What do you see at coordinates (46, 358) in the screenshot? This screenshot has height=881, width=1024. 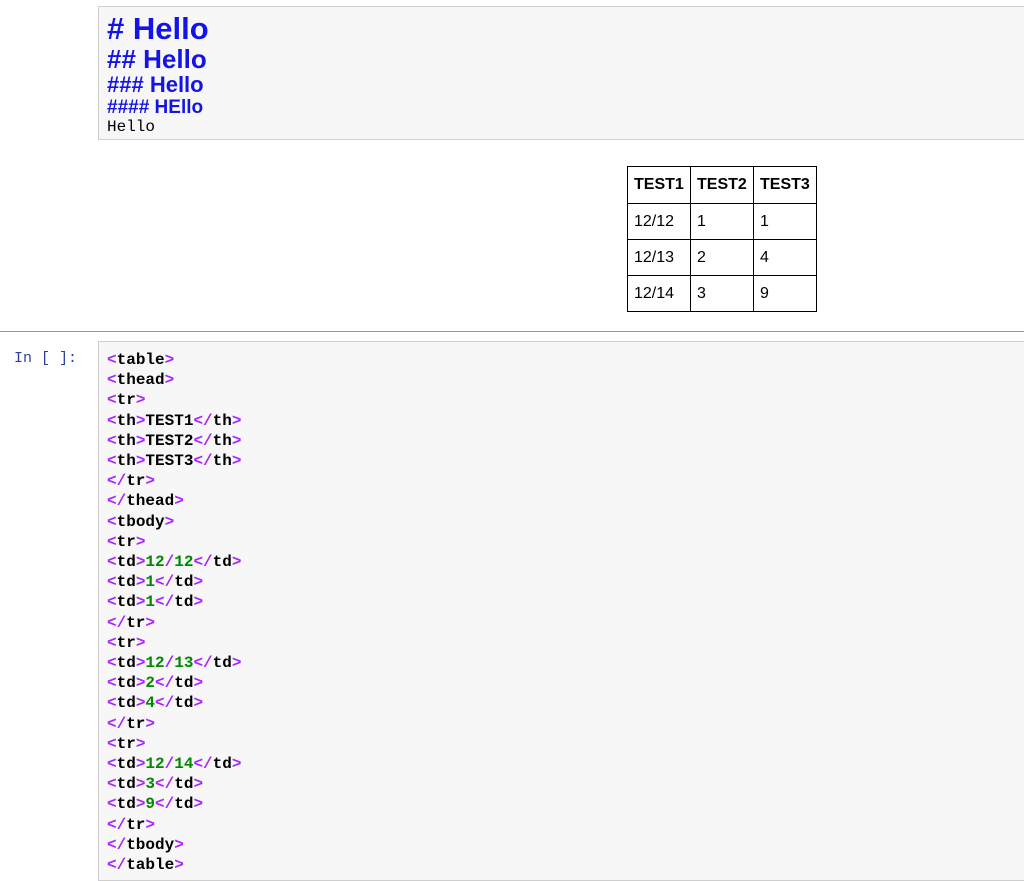 I see `input-prompt: In [ ]:` at bounding box center [46, 358].